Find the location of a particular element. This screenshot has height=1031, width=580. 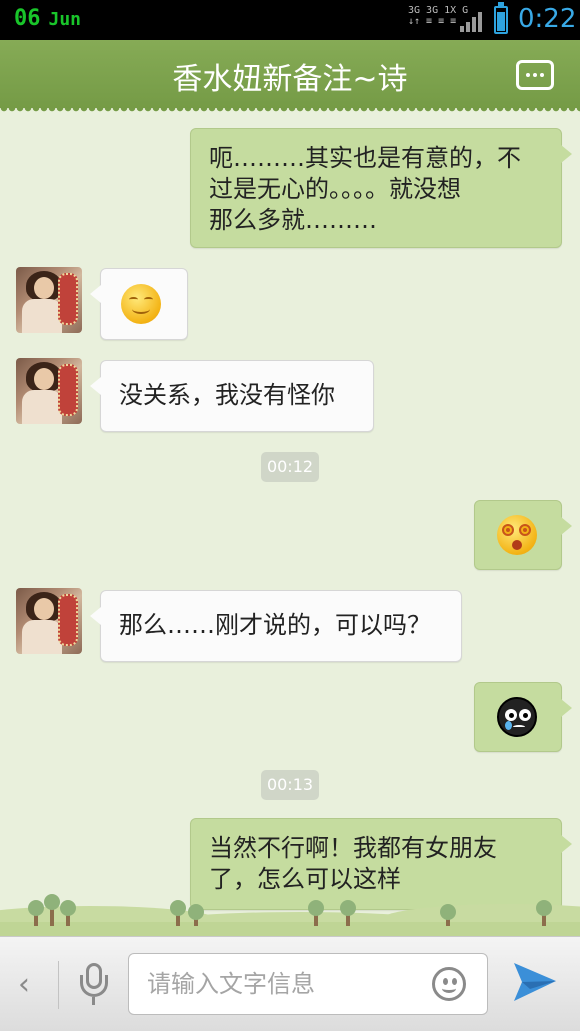

send-icon is located at coordinates (535, 982).